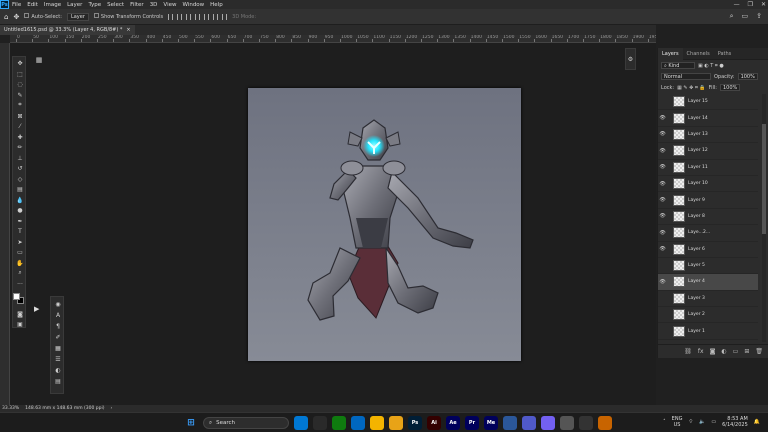 Image resolution: width=768 pixels, height=432 pixels. I want to click on menu-image: Image, so click(52, 5).